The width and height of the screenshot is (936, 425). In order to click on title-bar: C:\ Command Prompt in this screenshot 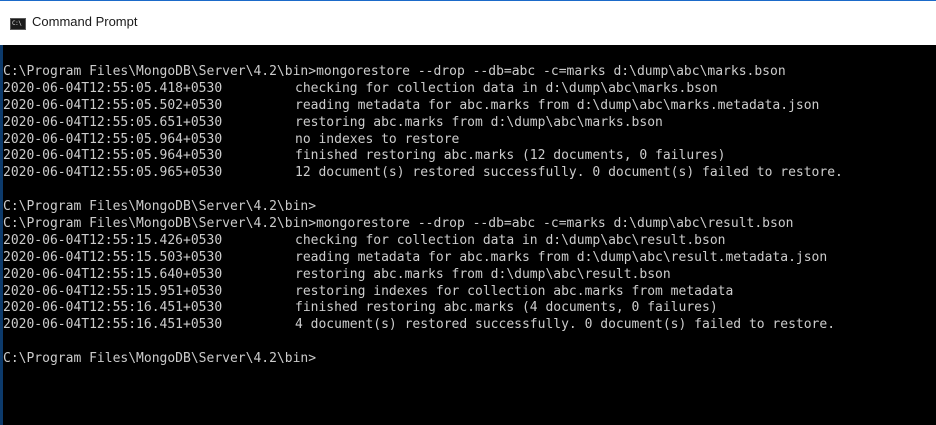, I will do `click(468, 22)`.